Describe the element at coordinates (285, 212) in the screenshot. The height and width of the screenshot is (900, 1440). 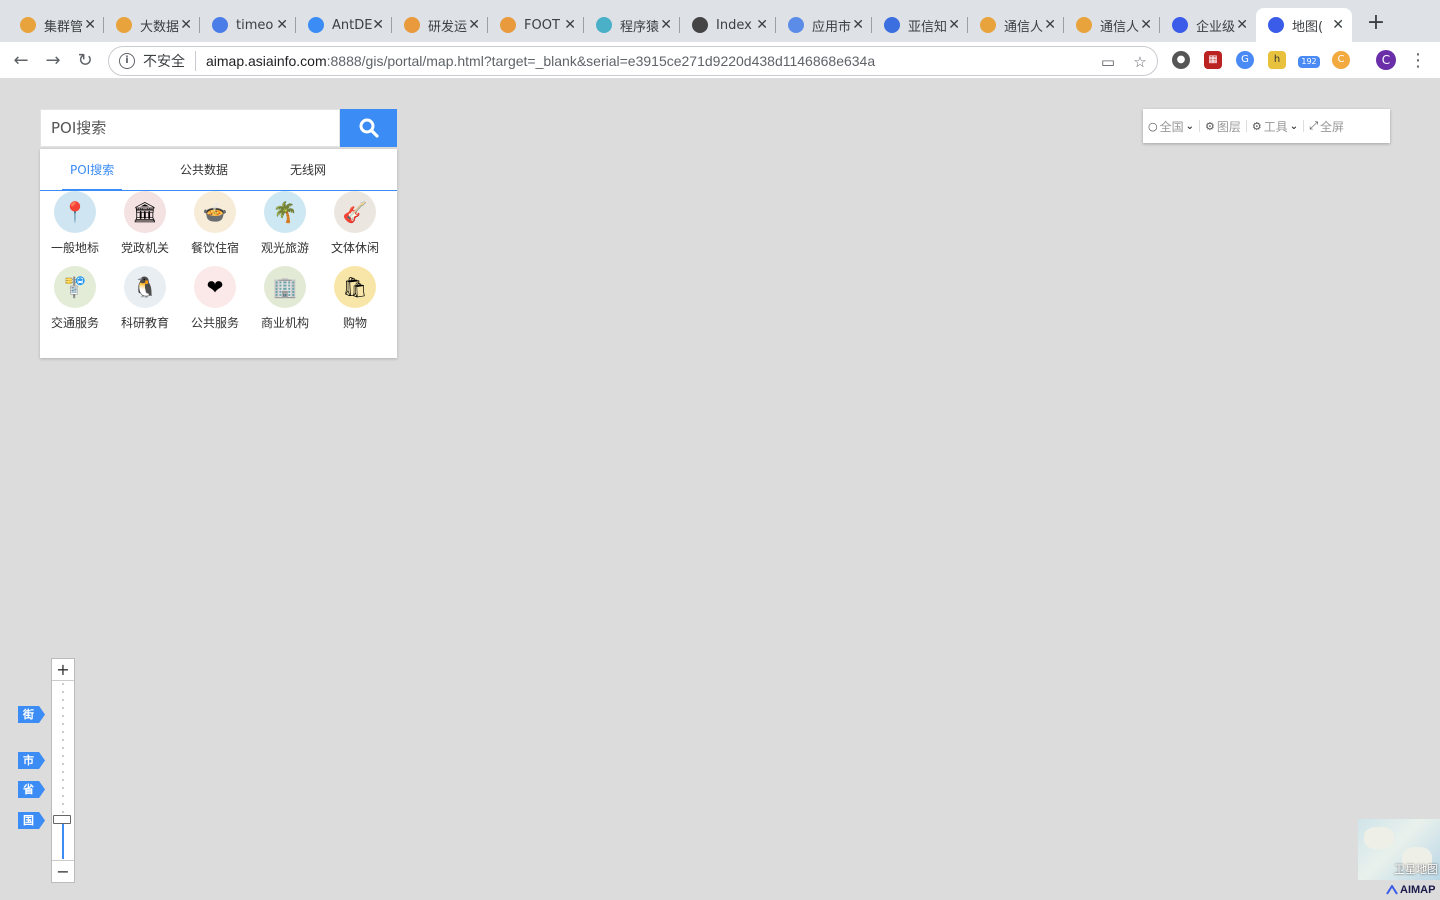
I see `palm-beach-icon: 🌴` at that location.